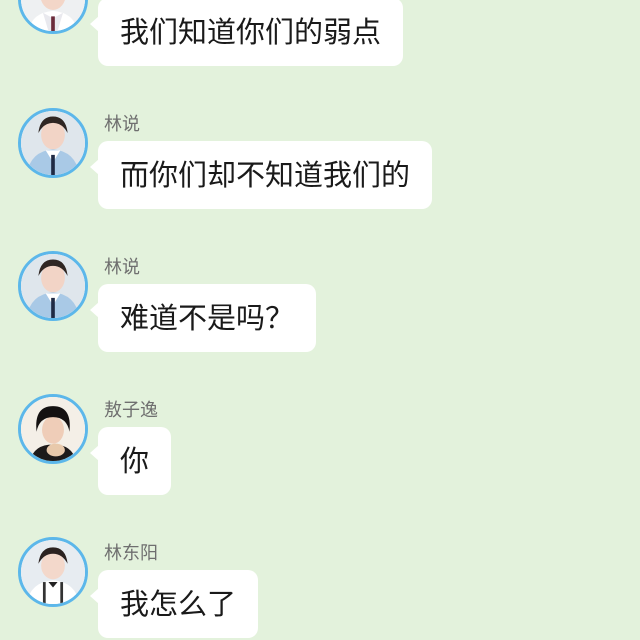  Describe the element at coordinates (251, 32) in the screenshot. I see `message-text: 我们知道你们的弱点` at that location.